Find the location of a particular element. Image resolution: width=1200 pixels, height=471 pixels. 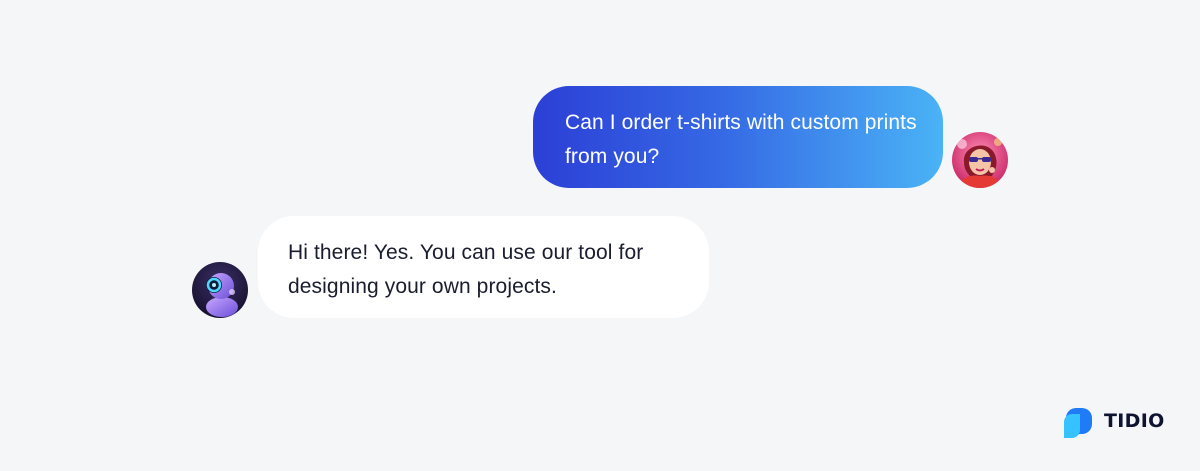

robot-avatar-icon is located at coordinates (220, 290).